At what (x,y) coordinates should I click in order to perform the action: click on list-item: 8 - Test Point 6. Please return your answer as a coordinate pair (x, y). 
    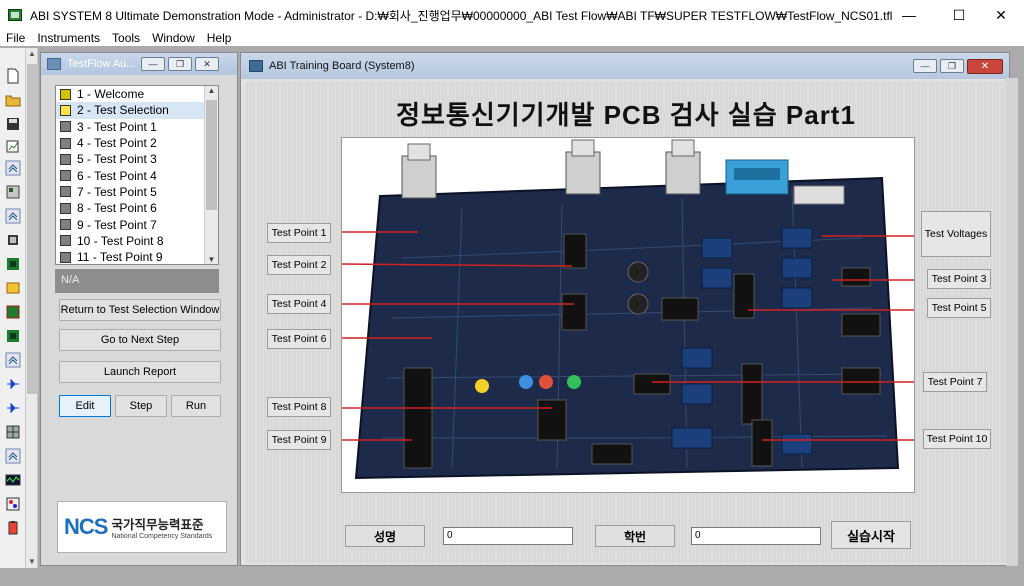
    Looking at the image, I should click on (137, 208).